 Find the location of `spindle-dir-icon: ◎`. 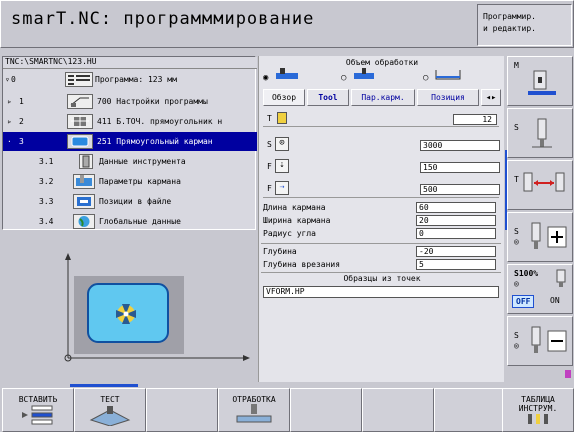

spindle-dir-icon: ◎ is located at coordinates (516, 241).